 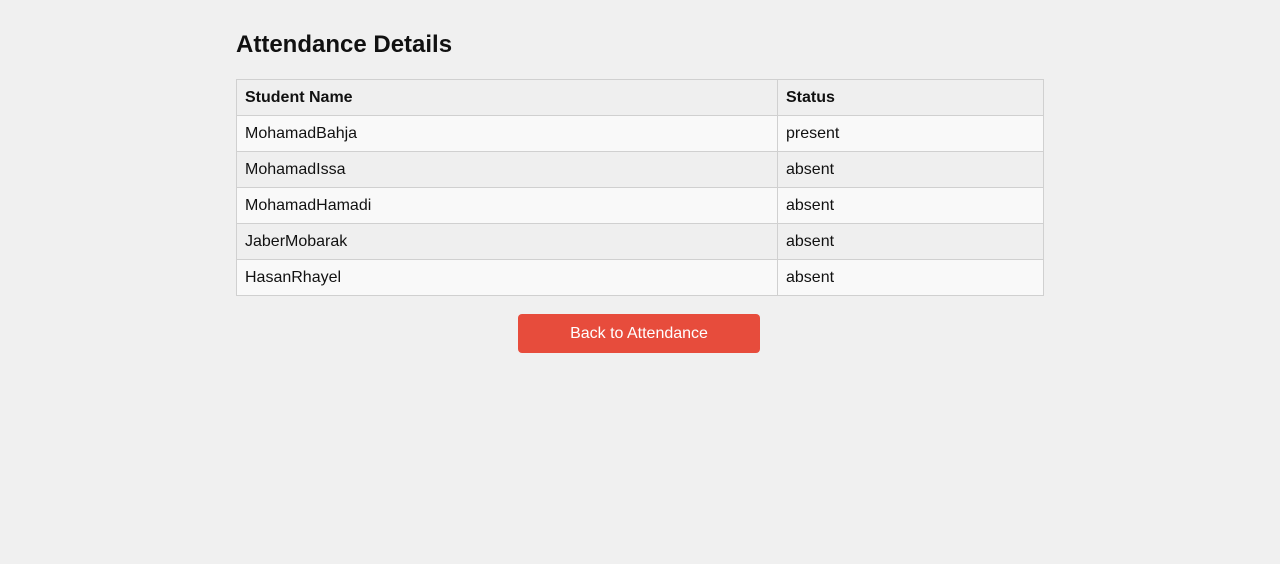 I want to click on table-header-row: Student Name Status, so click(x=640, y=97).